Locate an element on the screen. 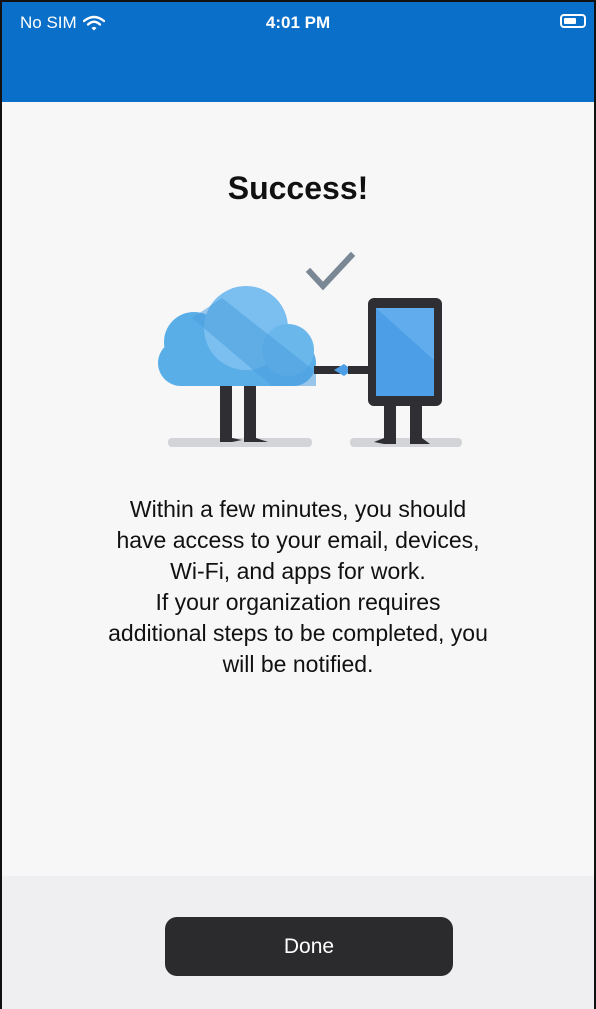 This screenshot has width=596, height=1009. app-header: No SIM 4:01 PM is located at coordinates (298, 52).